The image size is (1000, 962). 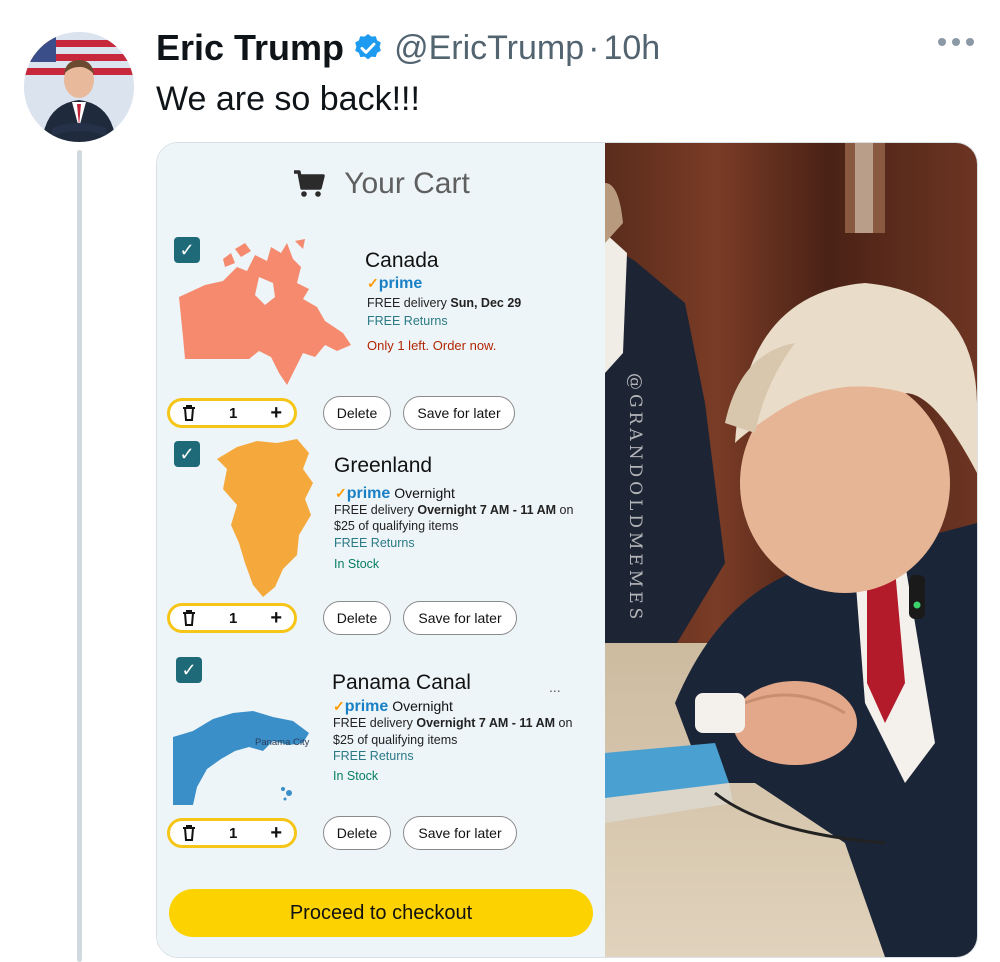 I want to click on thread-line, so click(x=79, y=556).